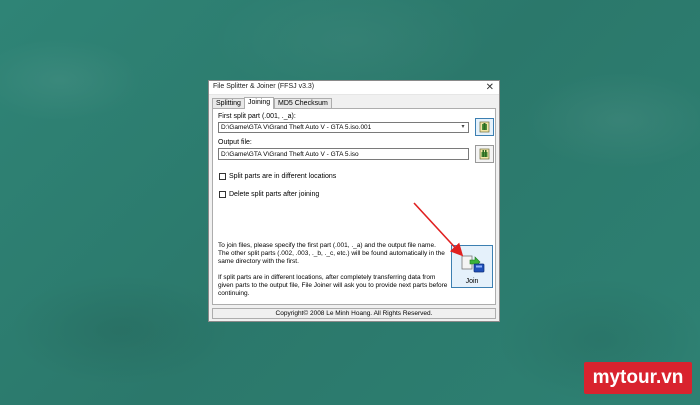 Image resolution: width=700 pixels, height=405 pixels. I want to click on mytour-logo: mytour.vn, so click(638, 378).